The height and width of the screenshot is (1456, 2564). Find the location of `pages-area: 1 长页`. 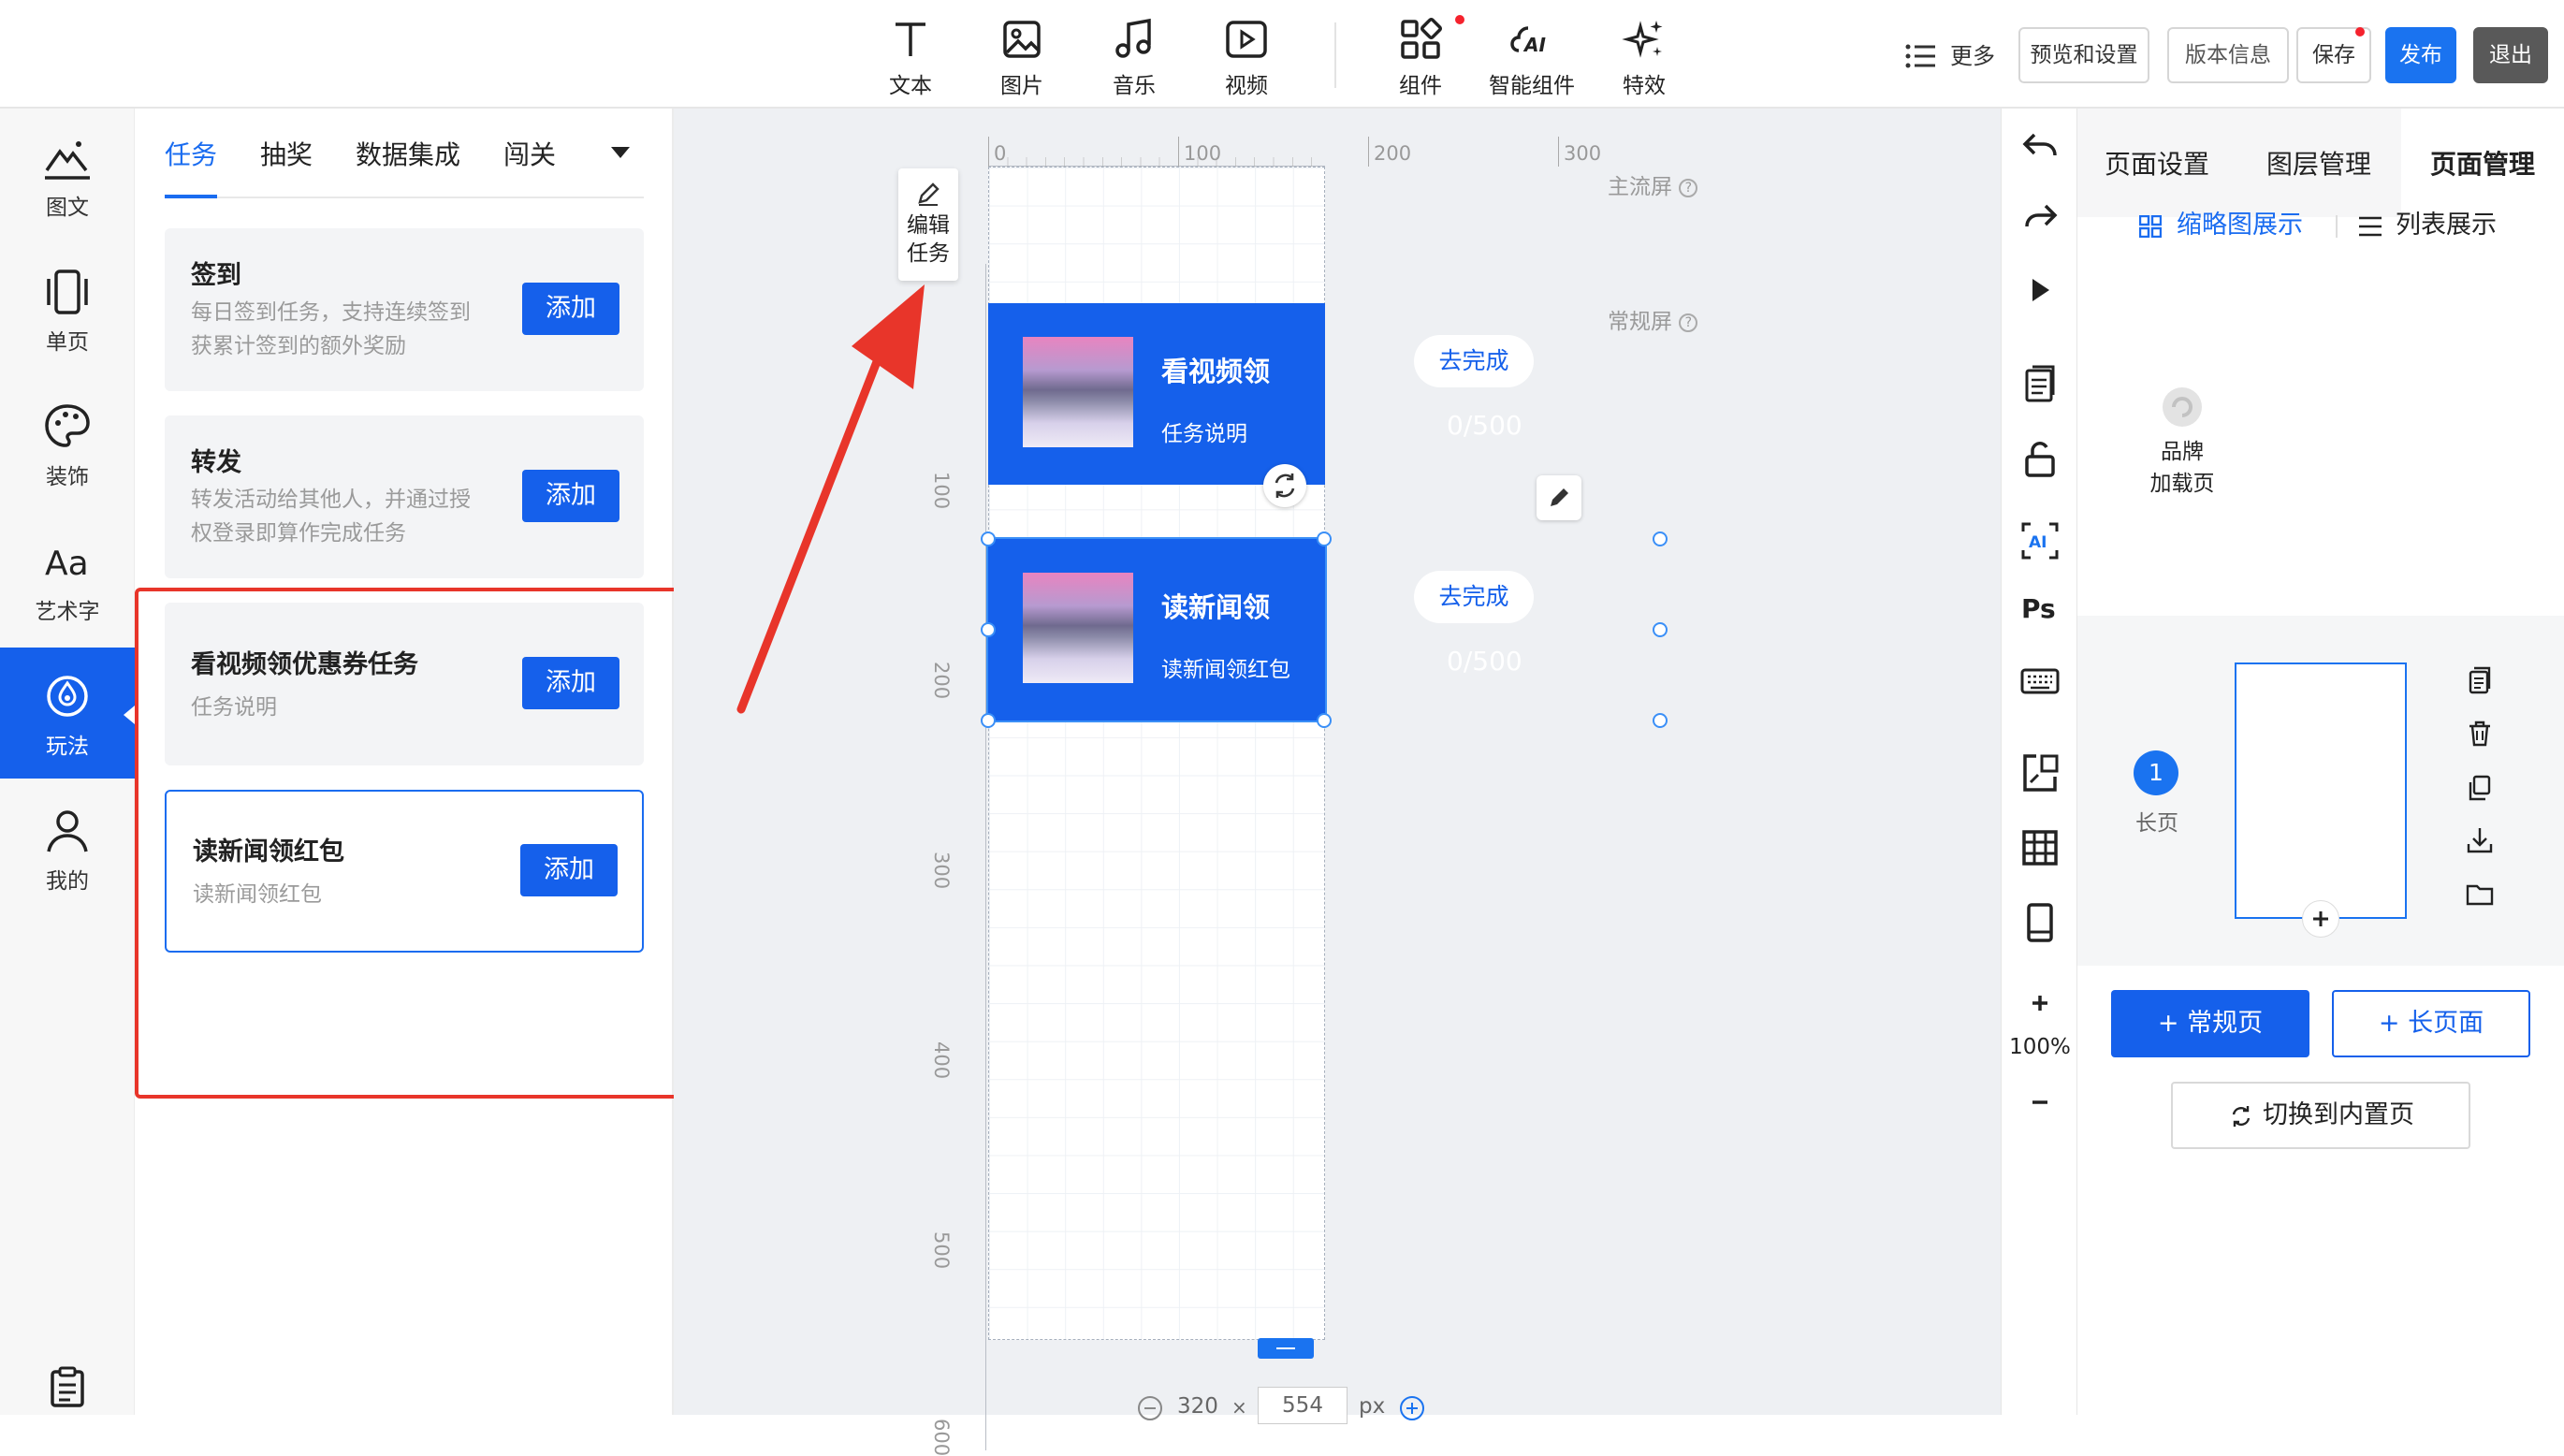

pages-area: 1 长页 is located at coordinates (2320, 791).